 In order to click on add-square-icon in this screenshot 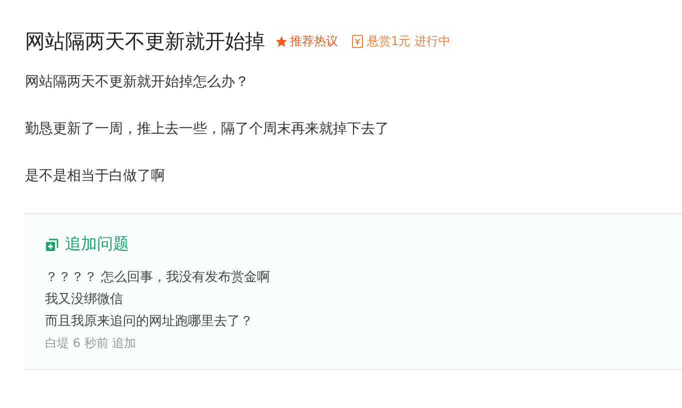, I will do `click(52, 245)`.